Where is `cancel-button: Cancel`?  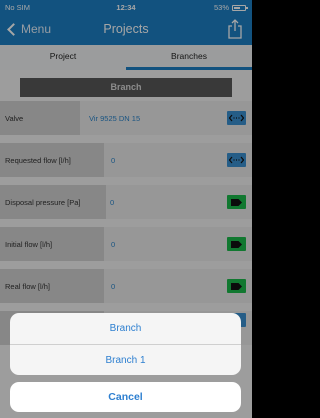 cancel-button: Cancel is located at coordinates (125, 397).